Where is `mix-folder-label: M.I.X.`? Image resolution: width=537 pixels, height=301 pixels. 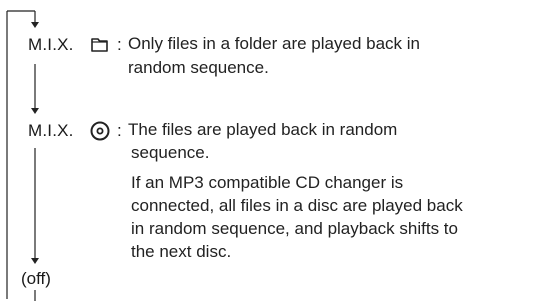
mix-folder-label: M.I.X. is located at coordinates (51, 44).